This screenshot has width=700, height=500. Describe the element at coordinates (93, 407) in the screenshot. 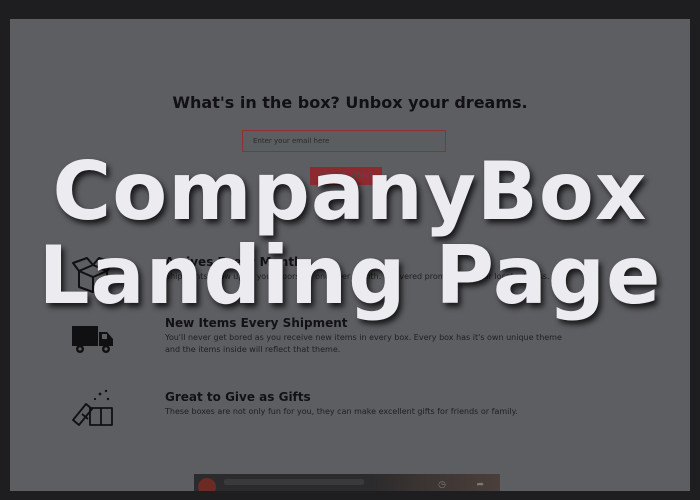

I see `gift-icon` at that location.